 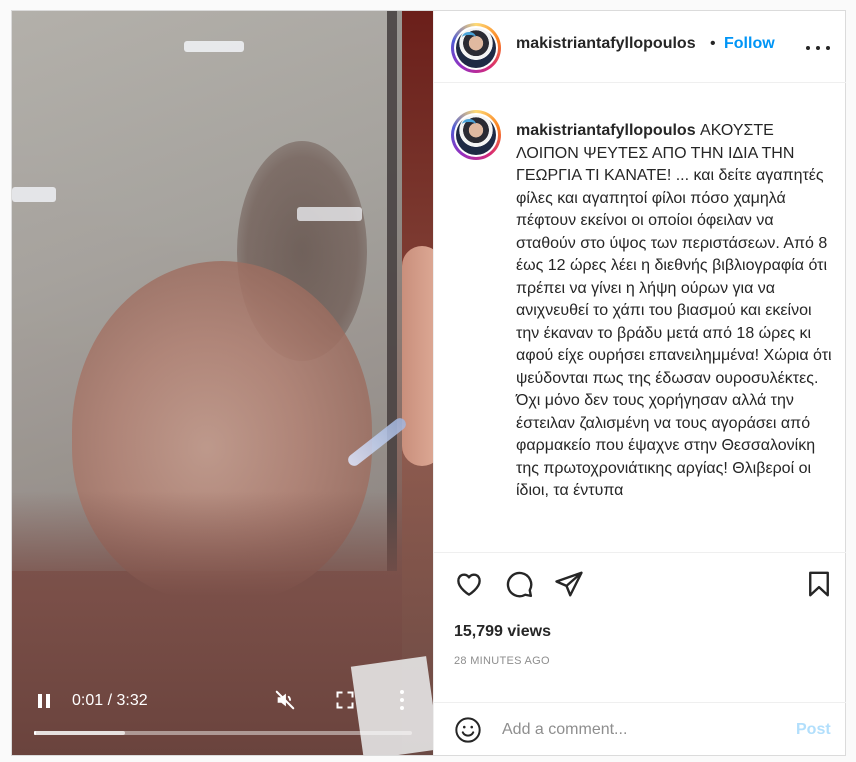 I want to click on add-comment-bar: Post, so click(x=640, y=728).